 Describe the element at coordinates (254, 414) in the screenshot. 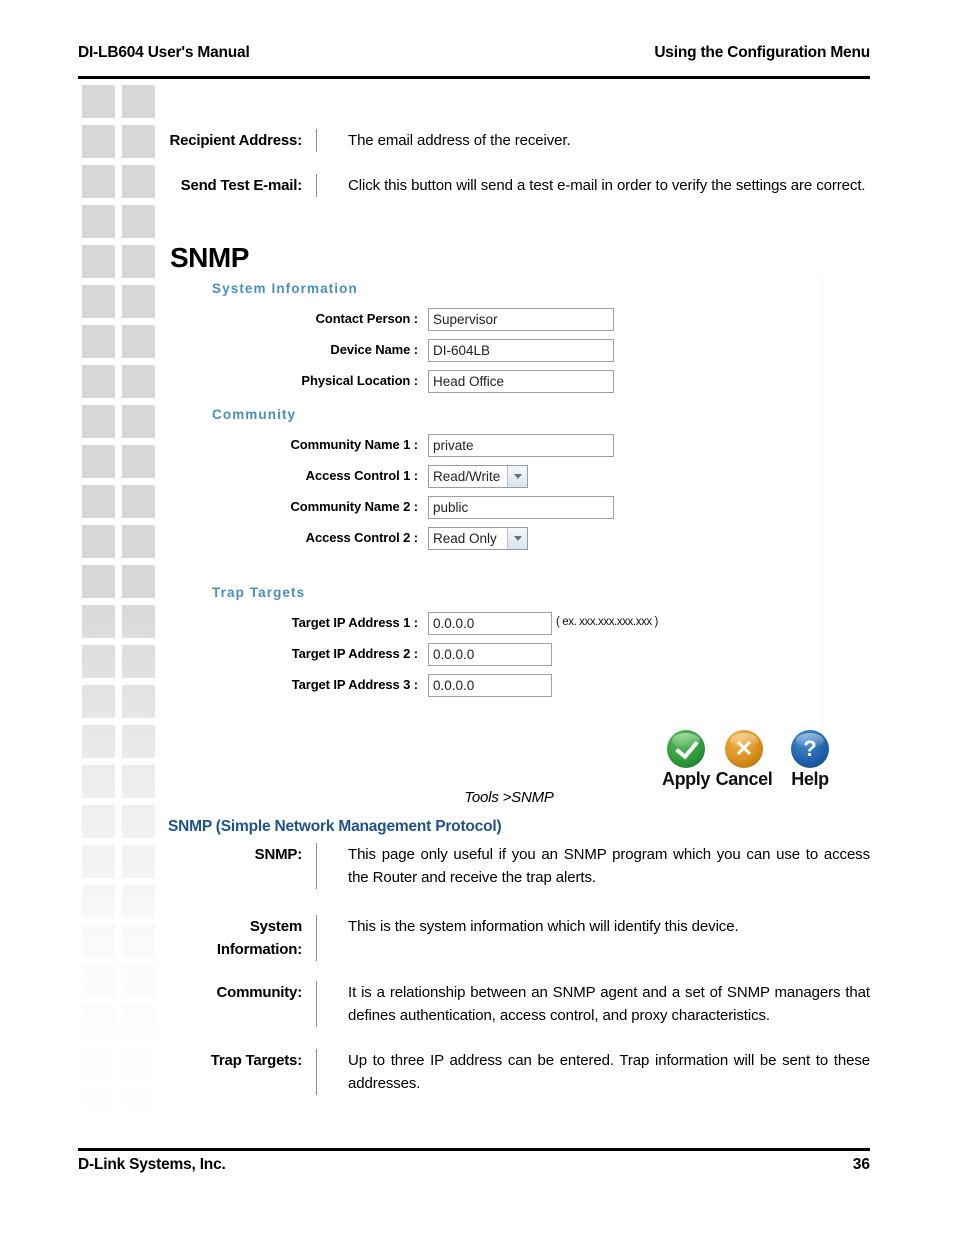

I see `router-section-title: Community` at that location.